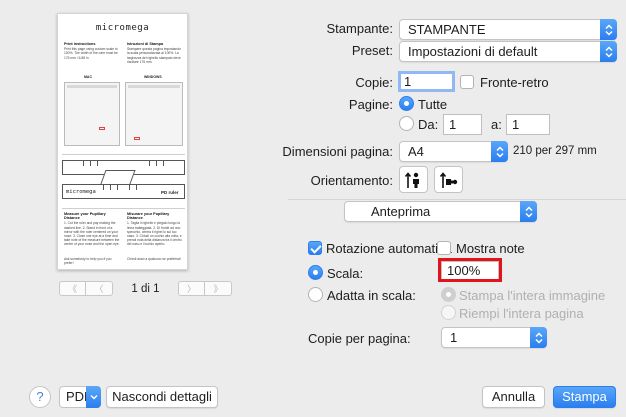 The image size is (626, 417). I want to click on printer-label: Stampante:, so click(360, 28).